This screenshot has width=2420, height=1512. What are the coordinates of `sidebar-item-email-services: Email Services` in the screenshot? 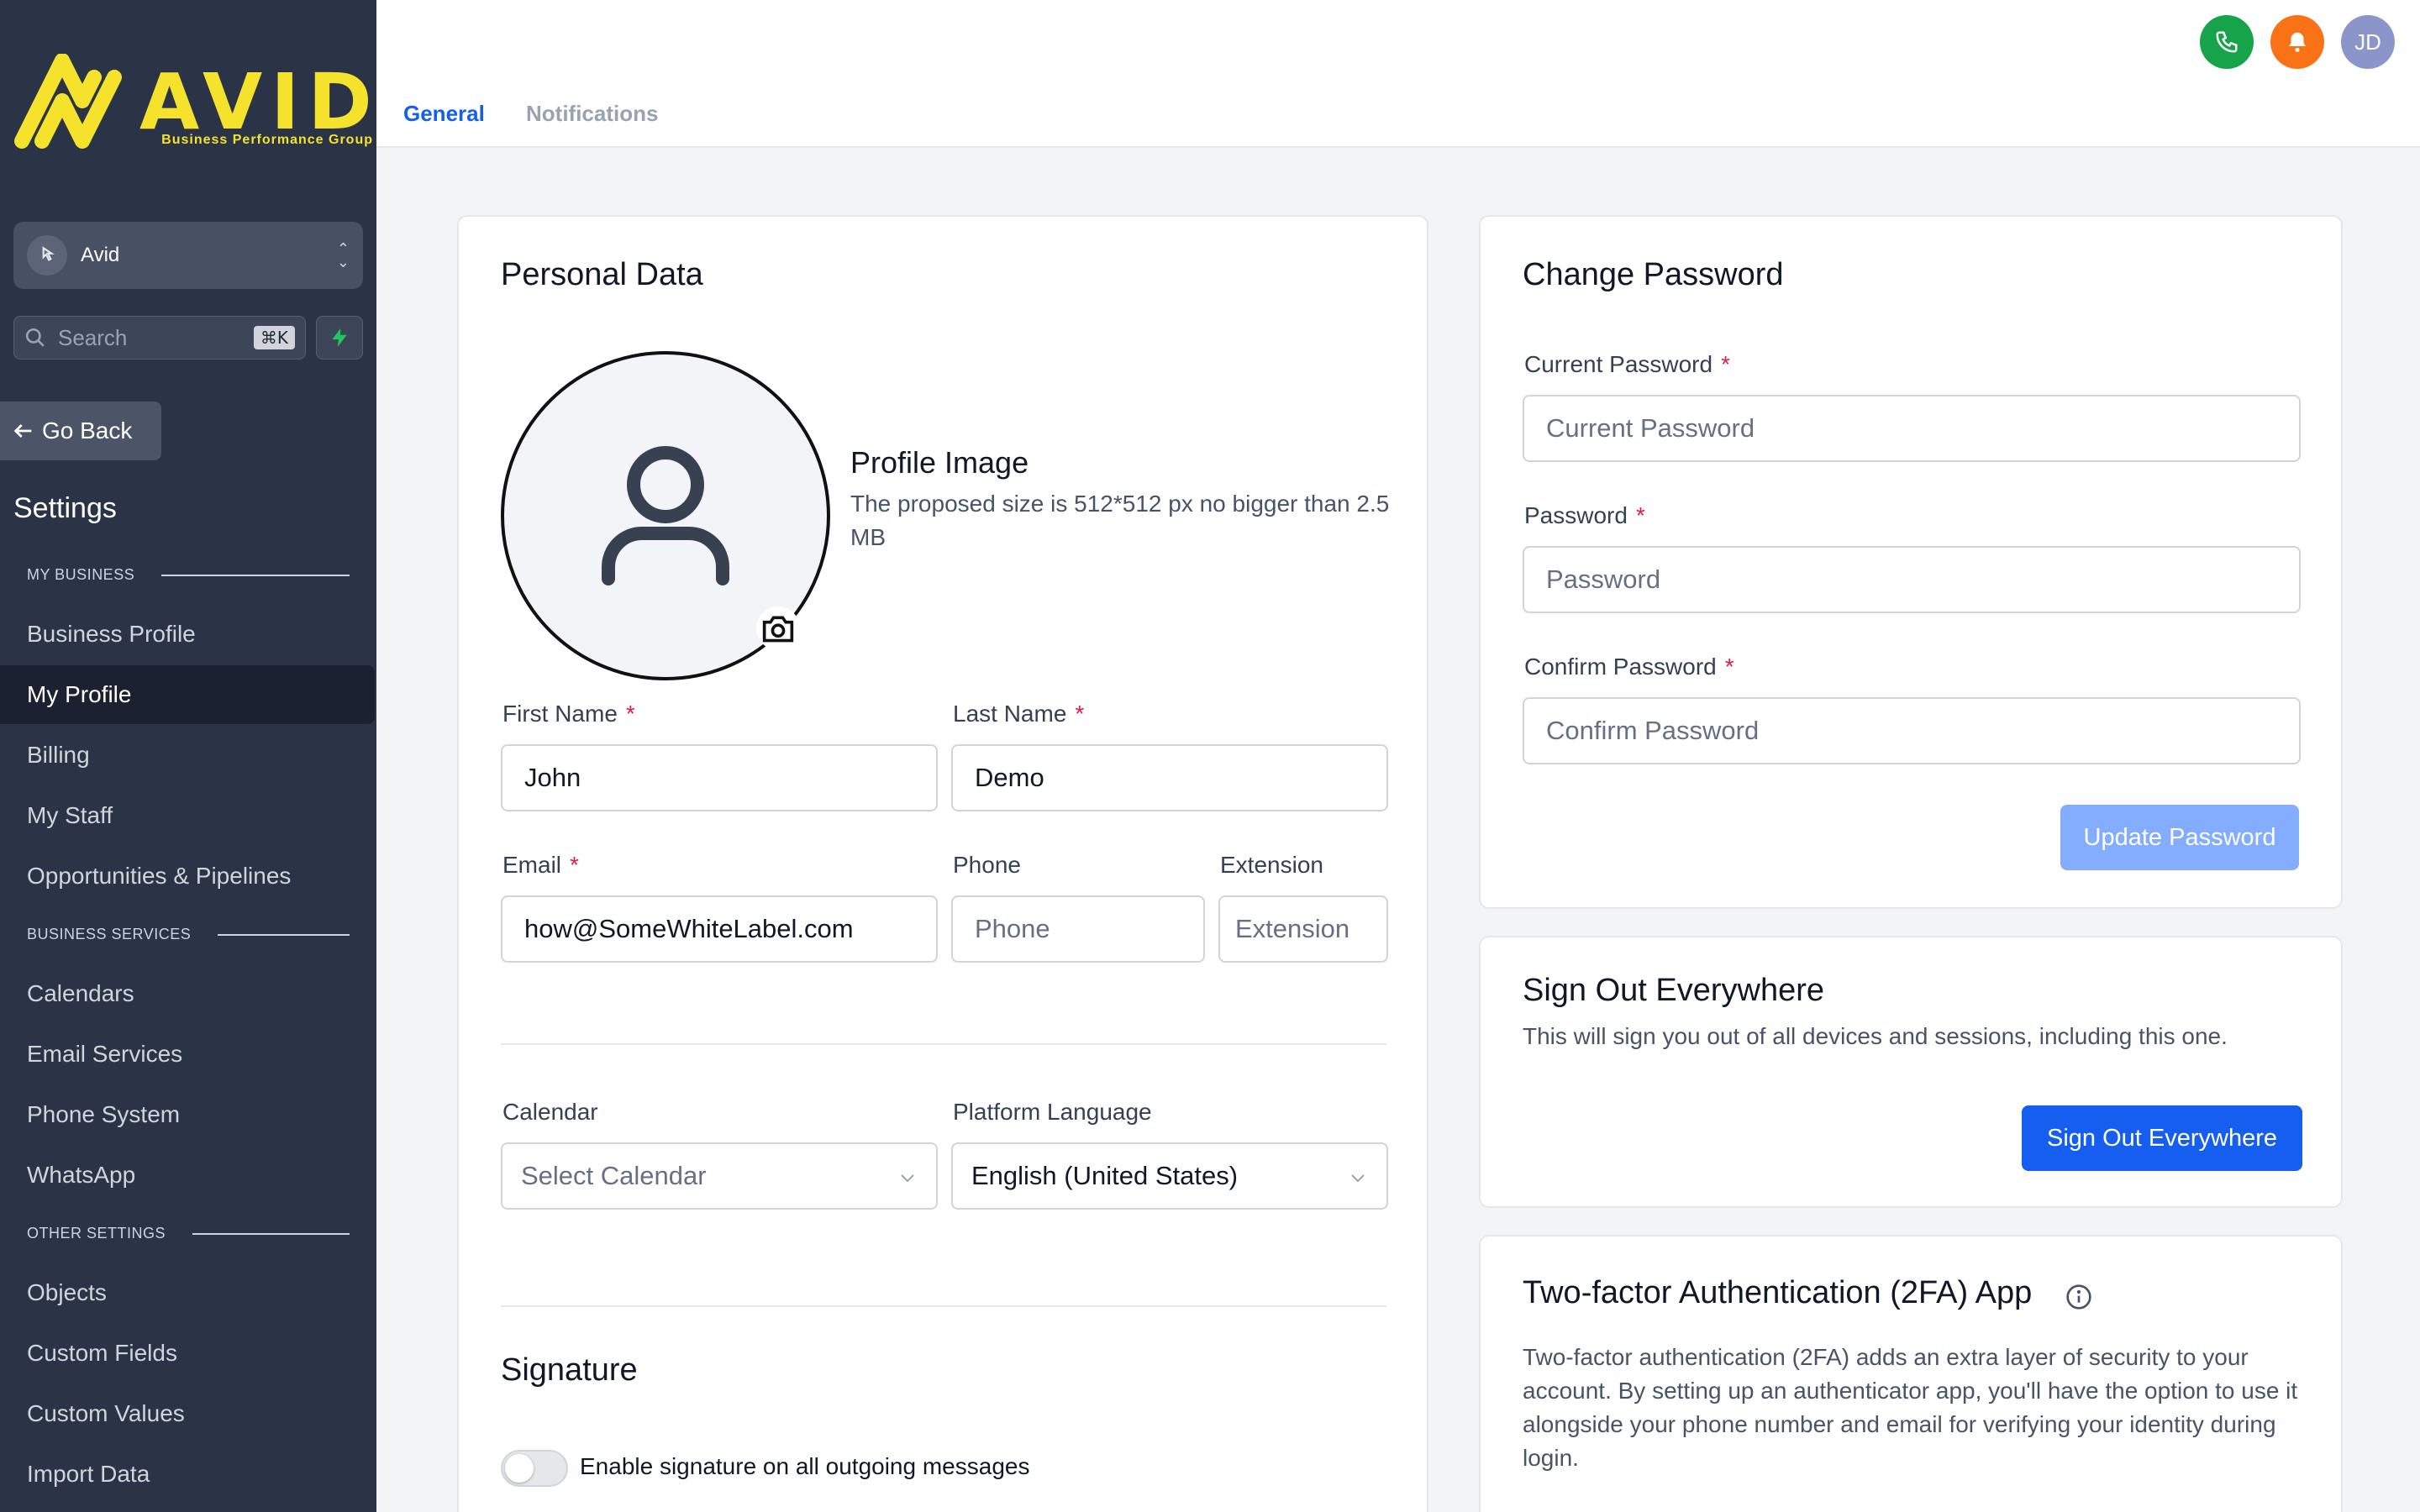 It's located at (188, 1054).